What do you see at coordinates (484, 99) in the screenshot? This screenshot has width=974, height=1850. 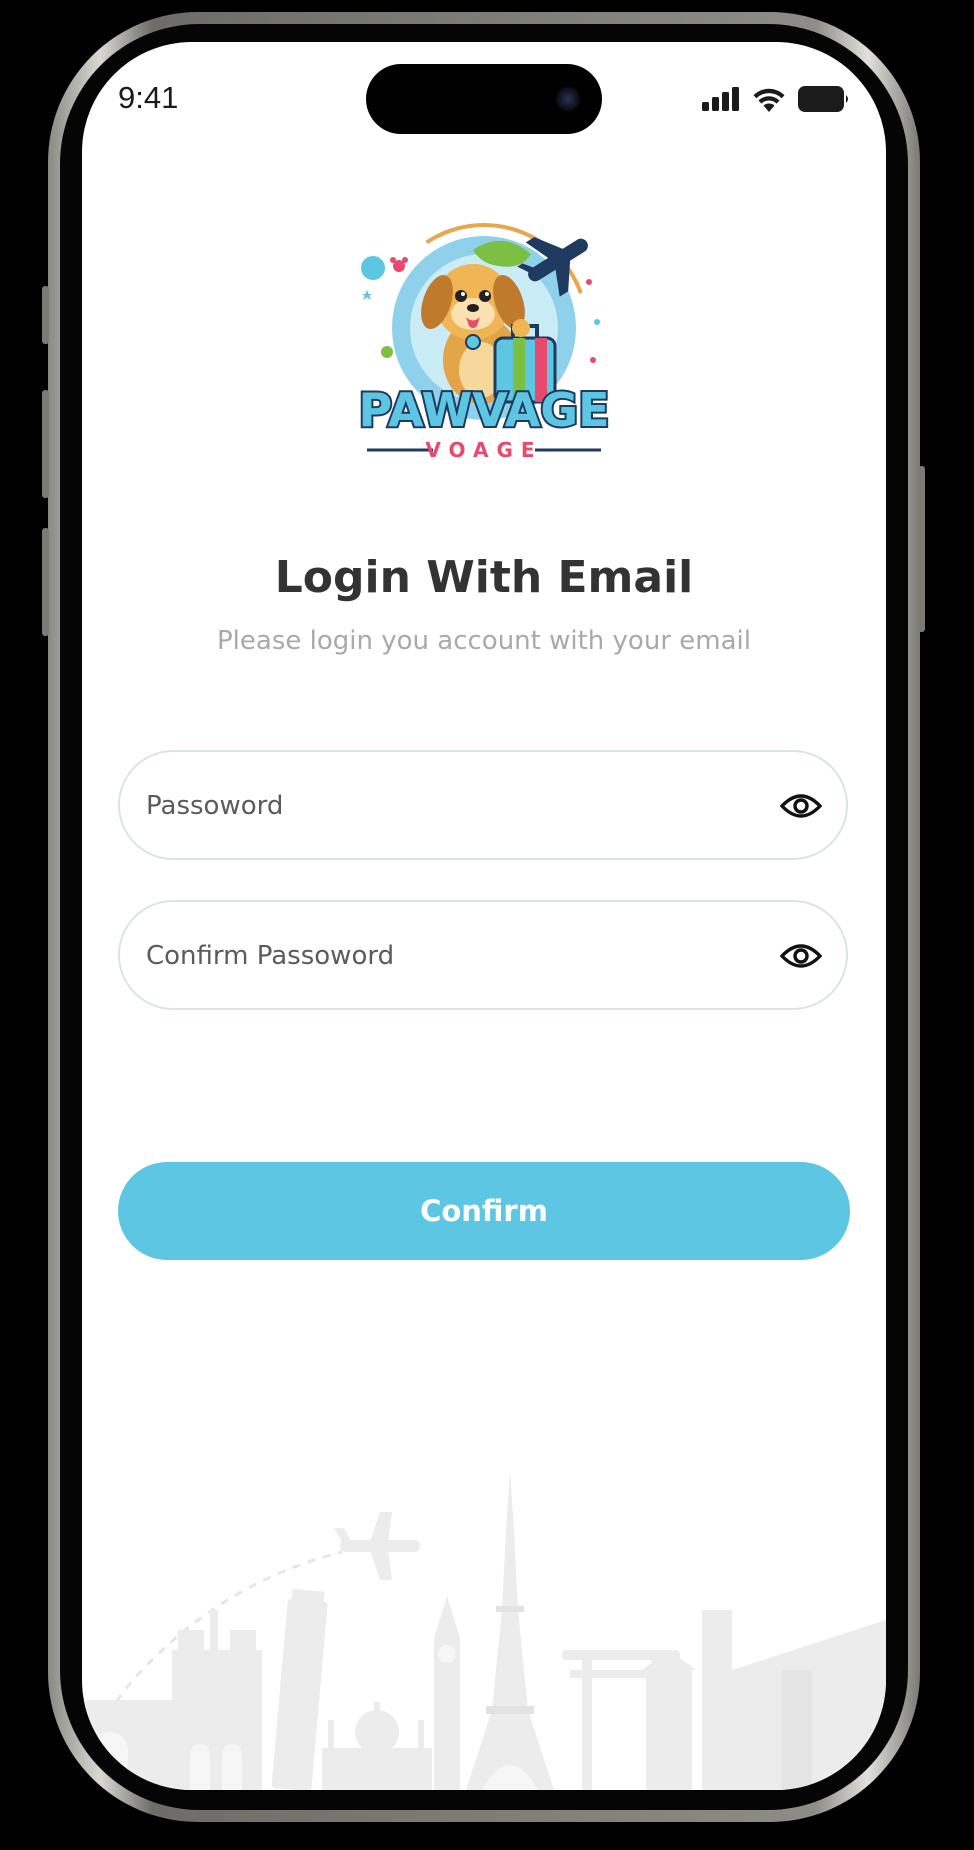 I see `dynamic-island` at bounding box center [484, 99].